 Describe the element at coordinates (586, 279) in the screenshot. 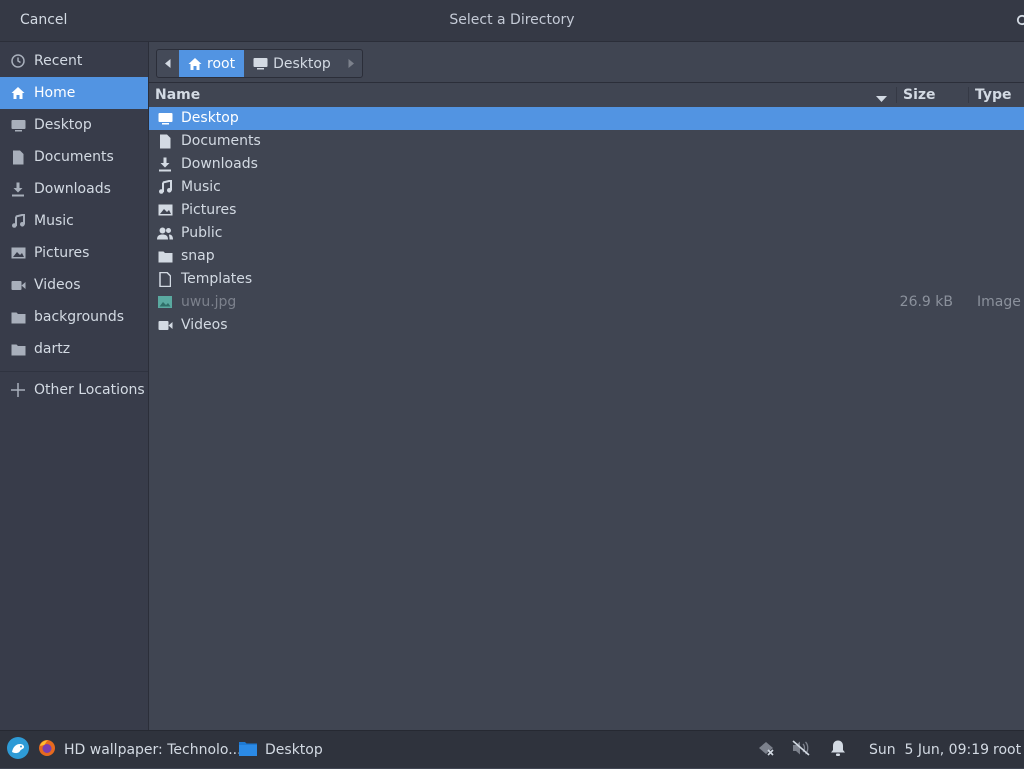

I see `file-row-templates: Templates` at that location.